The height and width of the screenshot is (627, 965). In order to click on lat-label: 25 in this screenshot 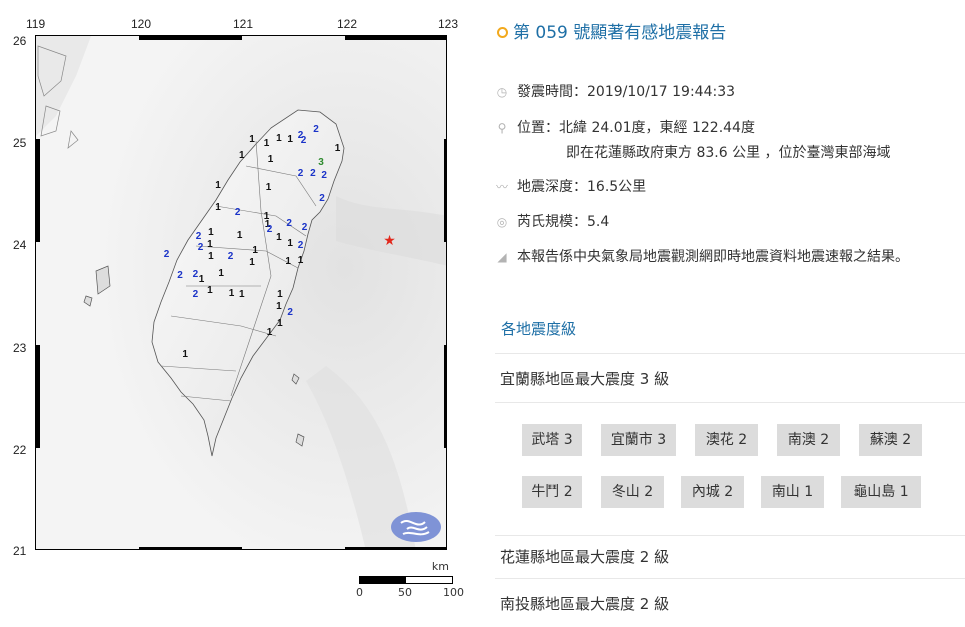, I will do `click(20, 143)`.